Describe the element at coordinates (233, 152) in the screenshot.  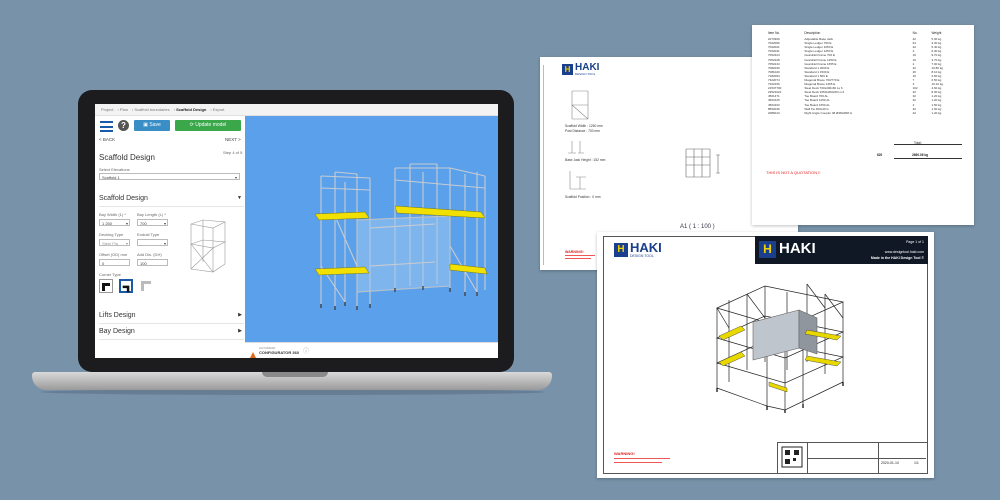
I see `step-indicator: Step 4 of 5` at that location.